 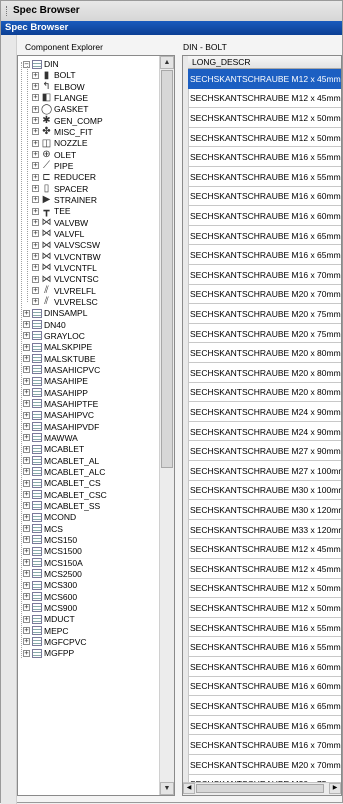 I want to click on tree-node-component: + ▮ BOLT, so click(x=54, y=75).